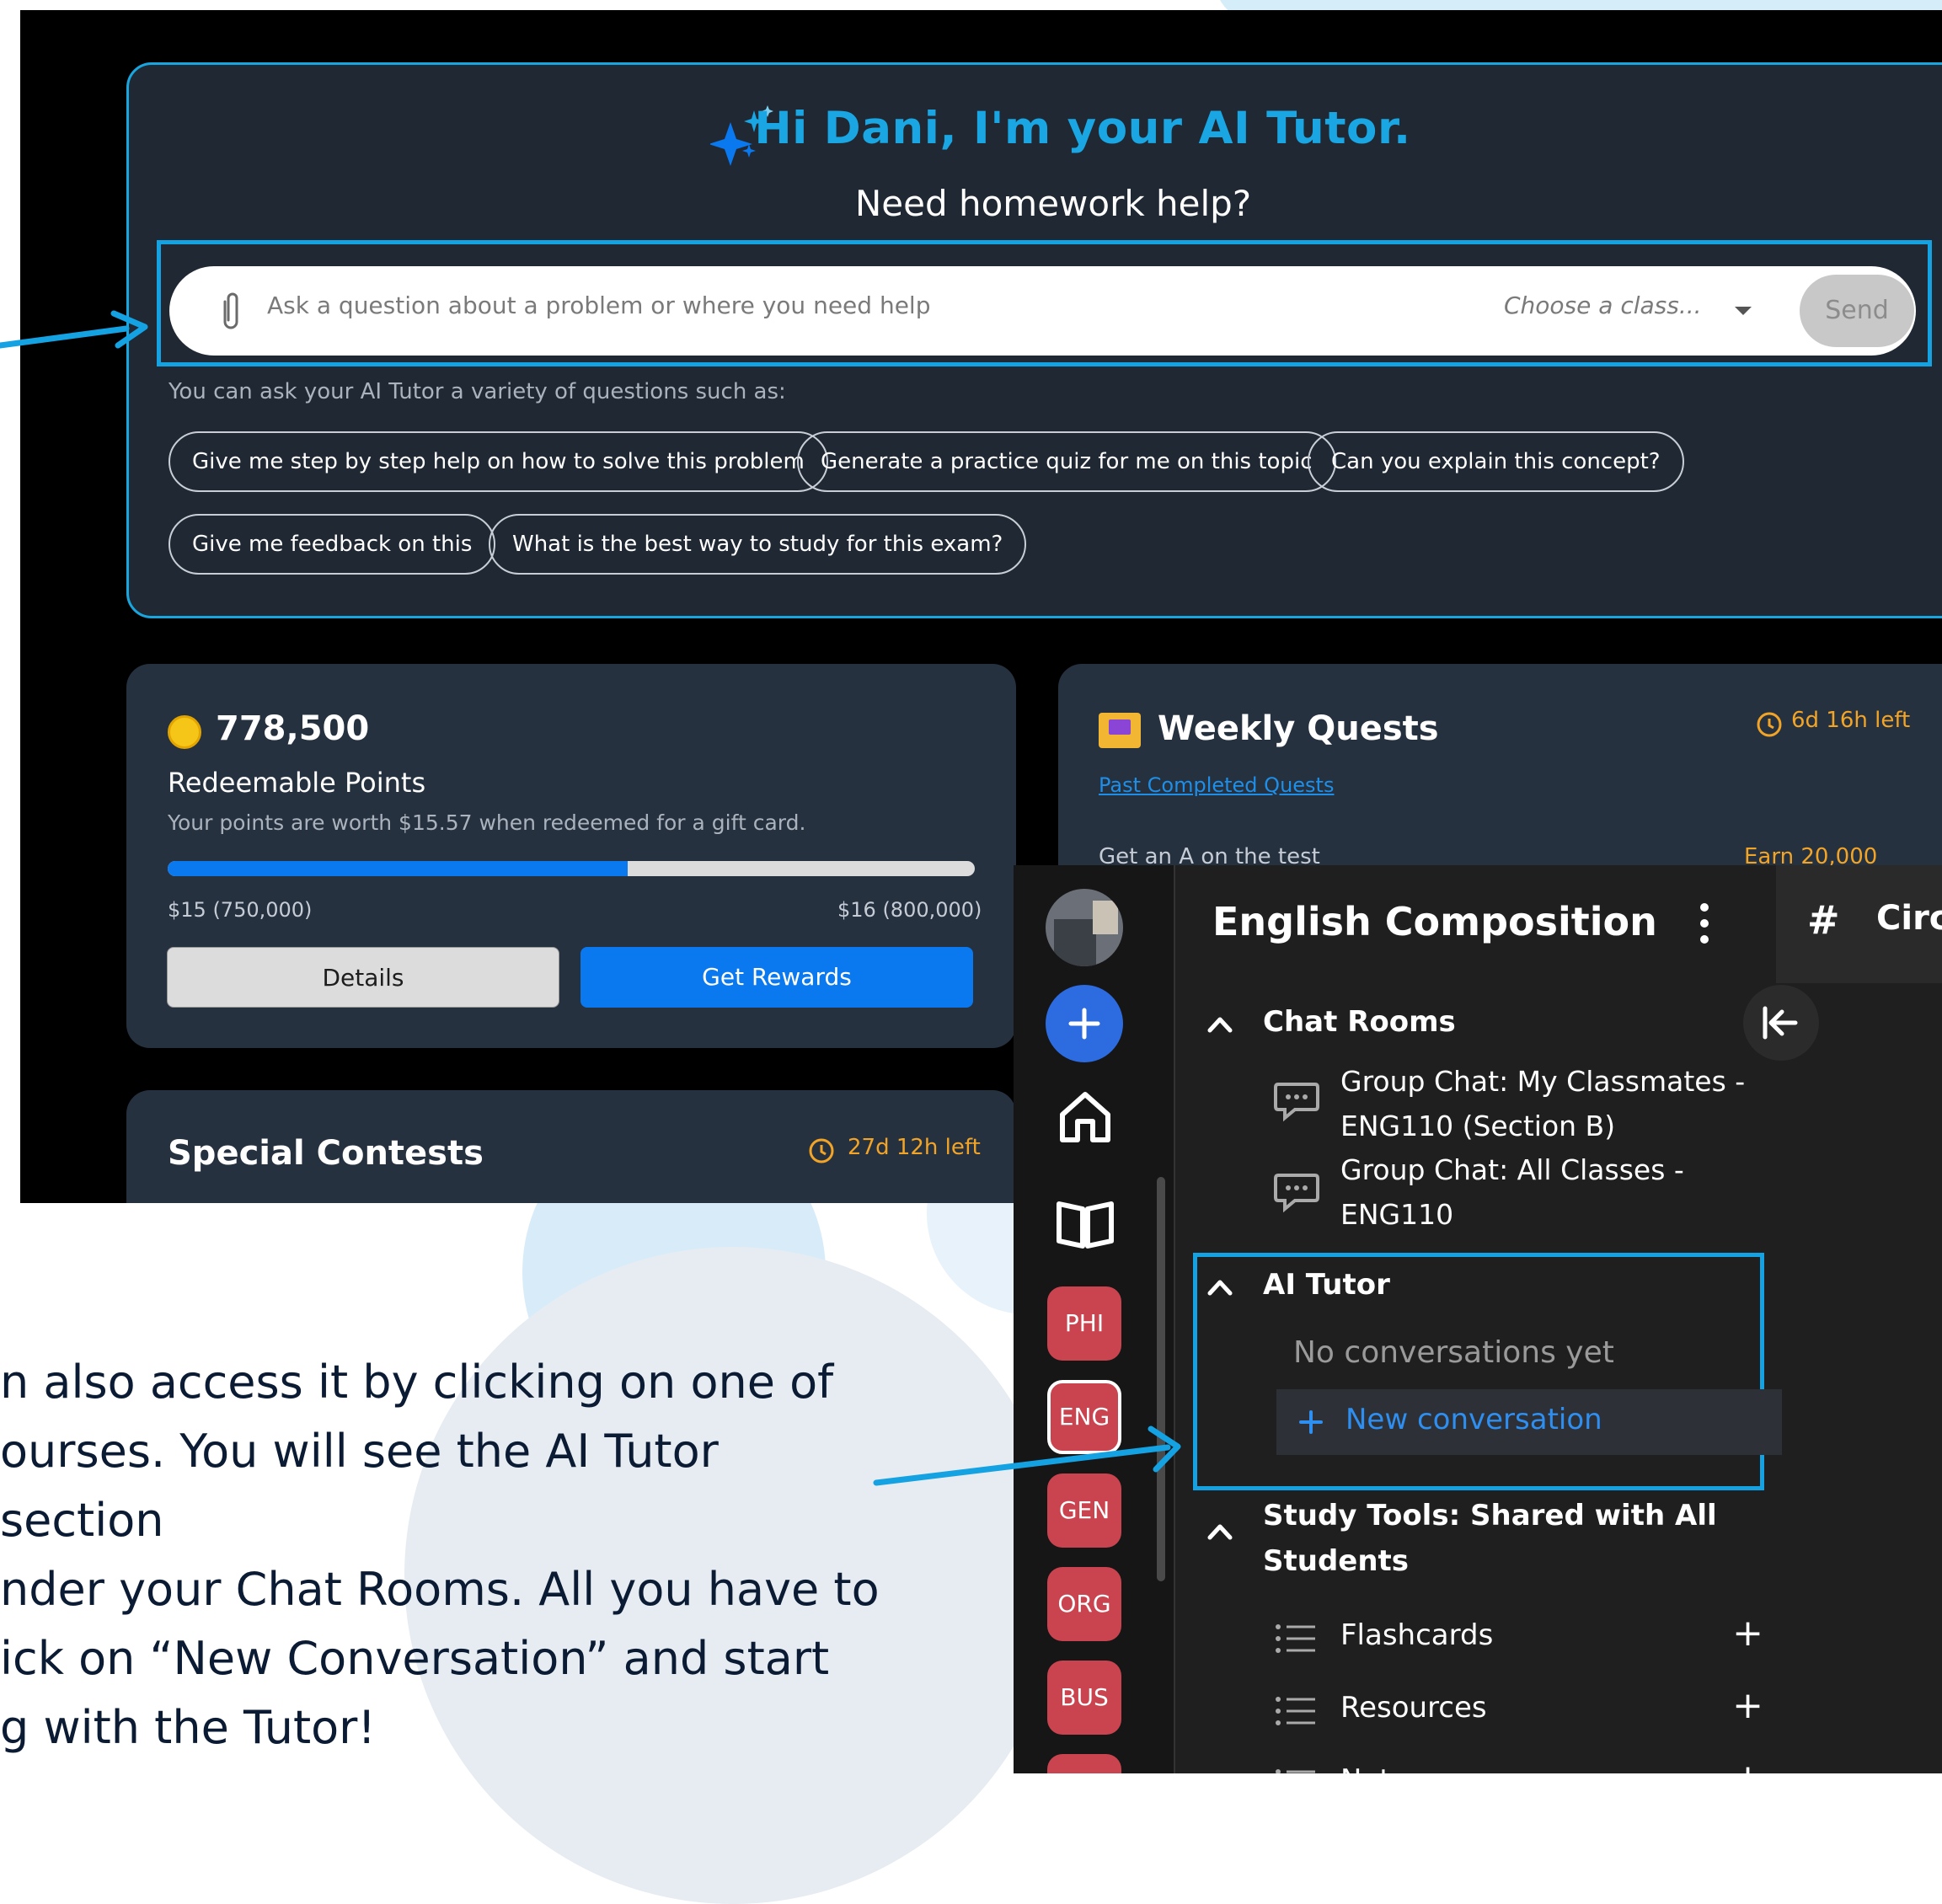 The height and width of the screenshot is (1904, 1942). I want to click on add-resources-icon: +, so click(1748, 1706).